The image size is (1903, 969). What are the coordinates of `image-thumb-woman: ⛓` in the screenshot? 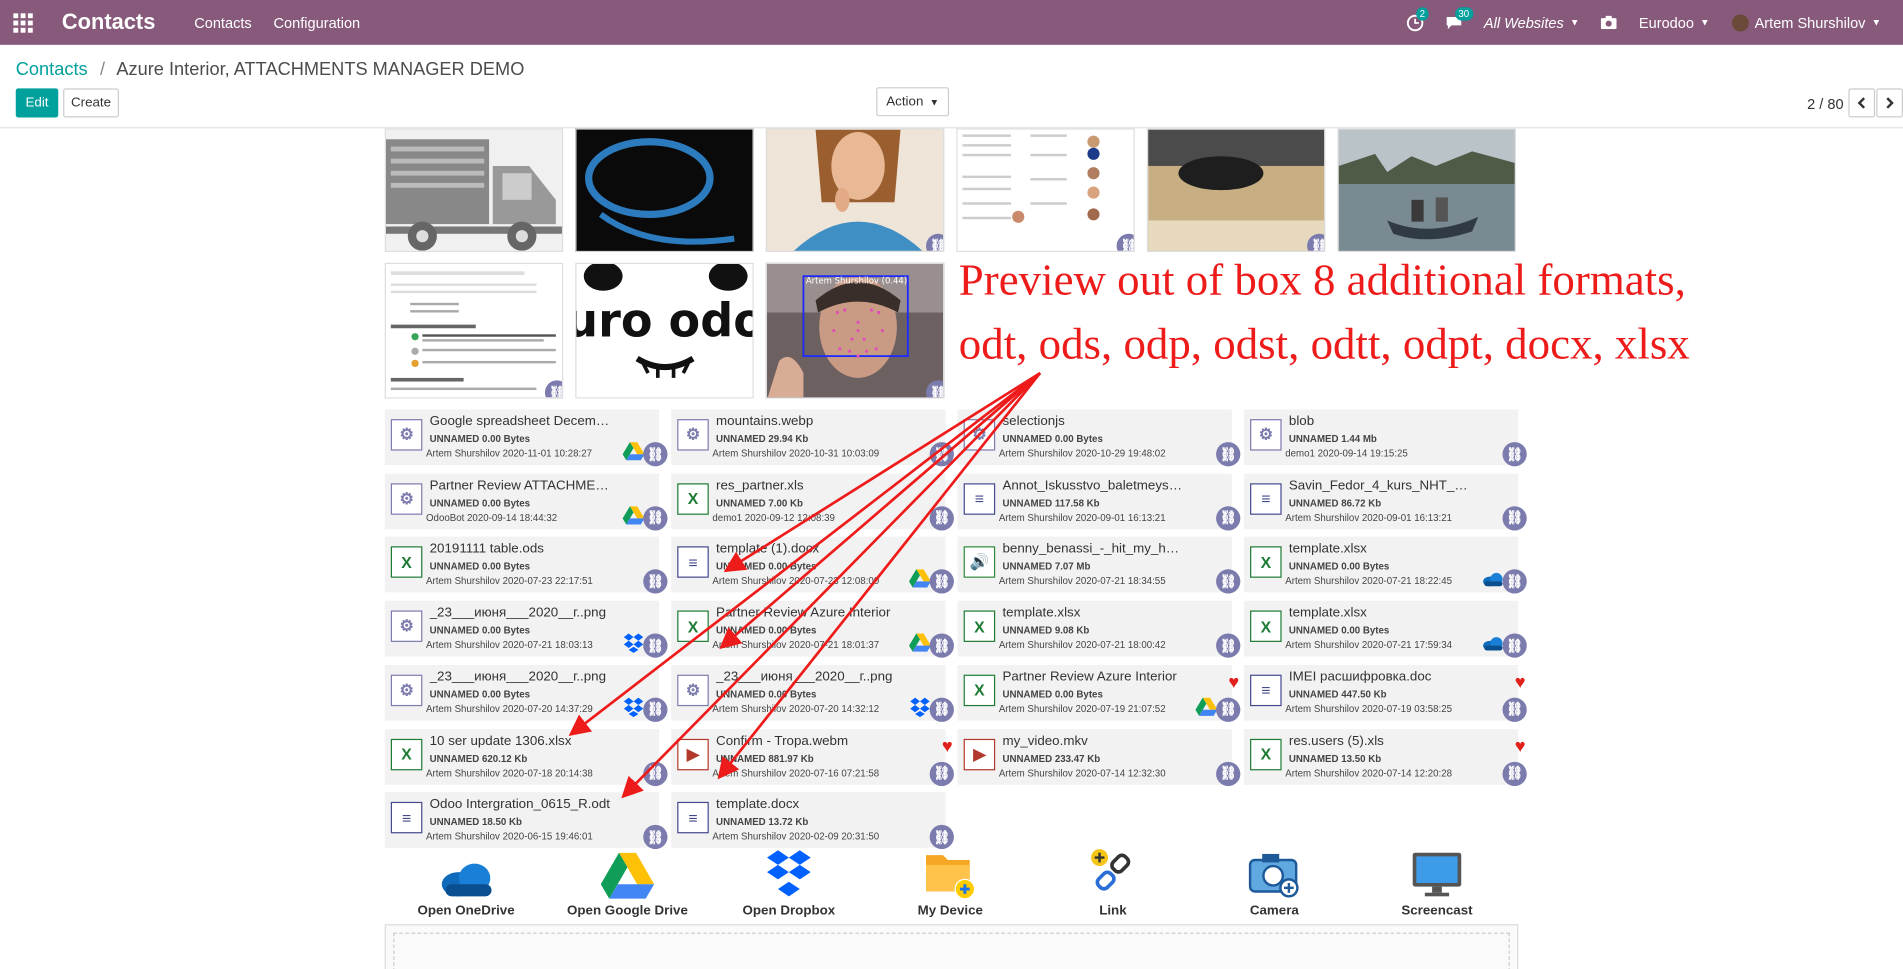 It's located at (855, 190).